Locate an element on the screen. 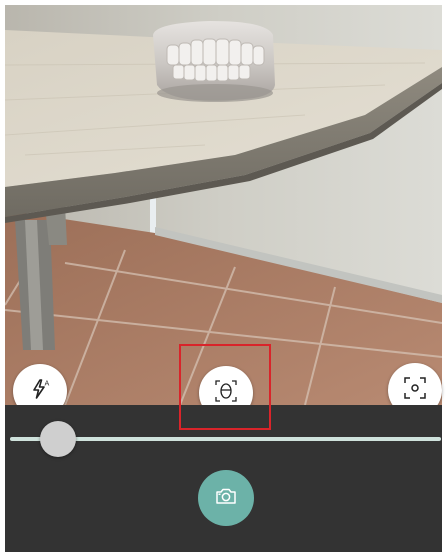  flash-auto-icon: A is located at coordinates (40, 391).